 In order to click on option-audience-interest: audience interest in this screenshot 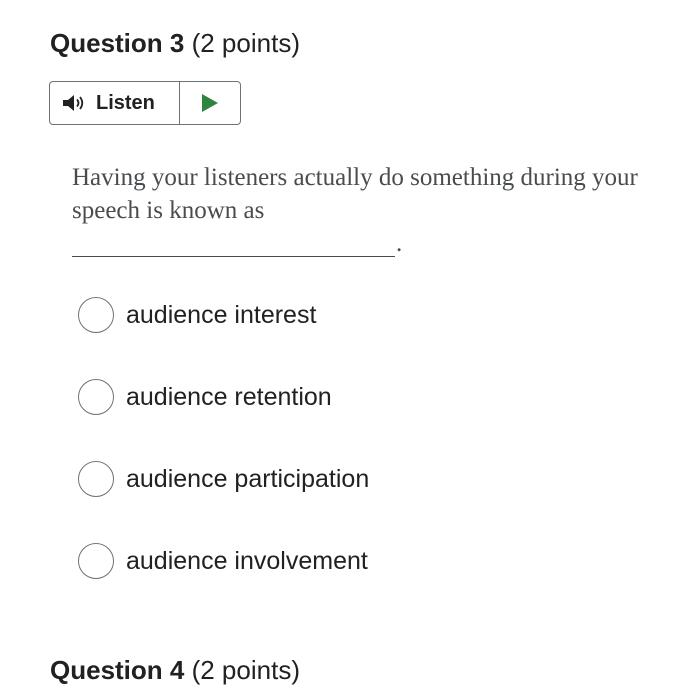, I will do `click(223, 315)`.